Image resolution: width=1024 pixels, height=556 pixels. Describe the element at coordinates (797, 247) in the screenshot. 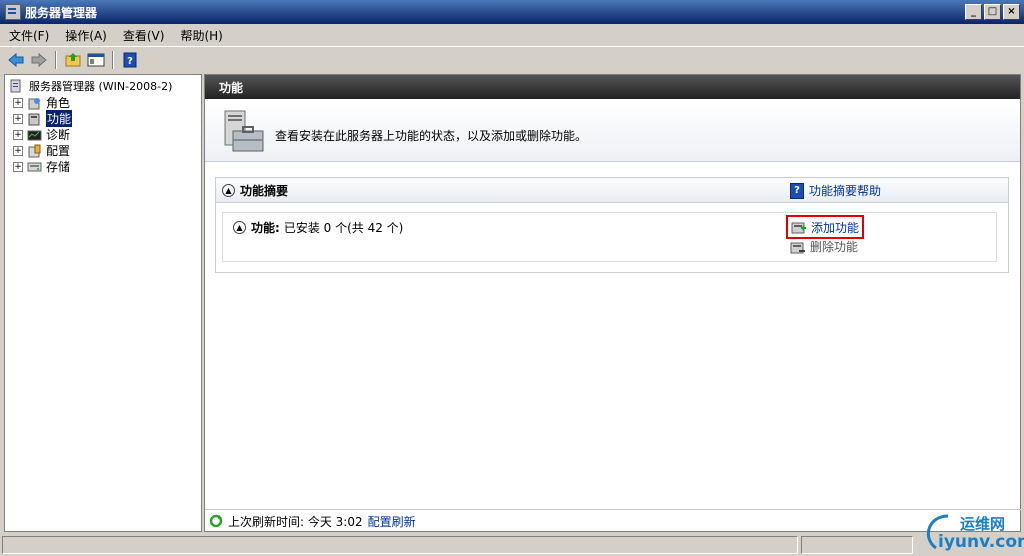

I see `remove-features-icon` at that location.